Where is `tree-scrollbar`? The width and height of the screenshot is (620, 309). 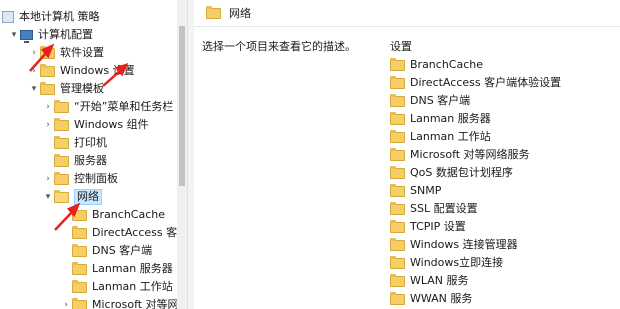
tree-scrollbar is located at coordinates (182, 154).